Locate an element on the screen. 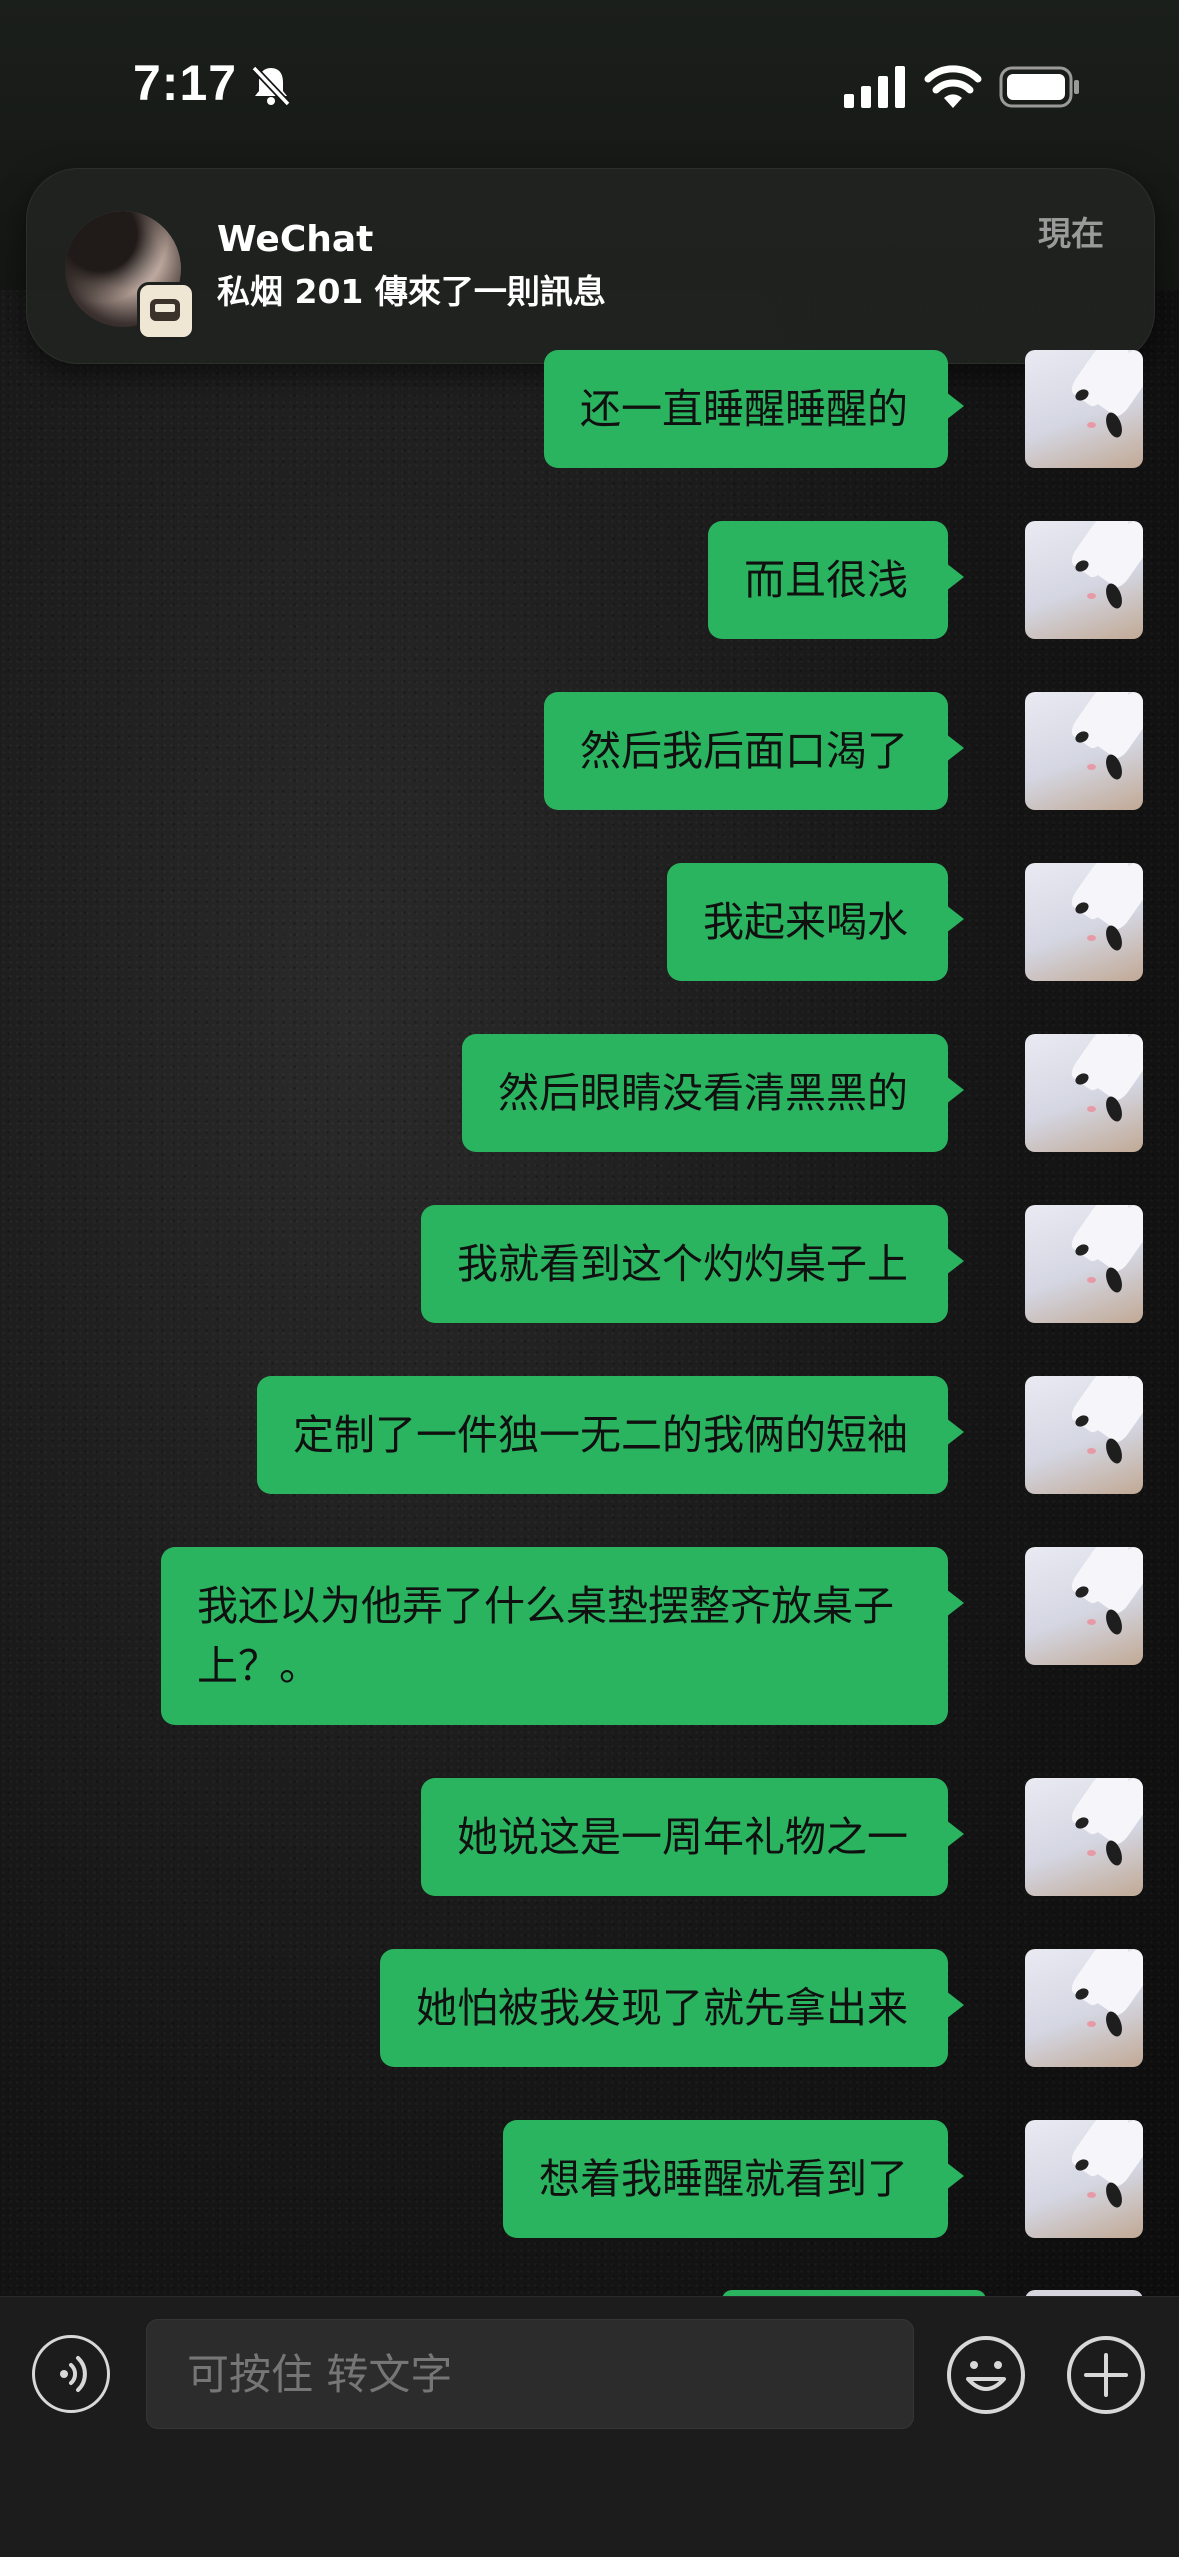 The height and width of the screenshot is (2557, 1179). status-time: 7:17 is located at coordinates (185, 83).